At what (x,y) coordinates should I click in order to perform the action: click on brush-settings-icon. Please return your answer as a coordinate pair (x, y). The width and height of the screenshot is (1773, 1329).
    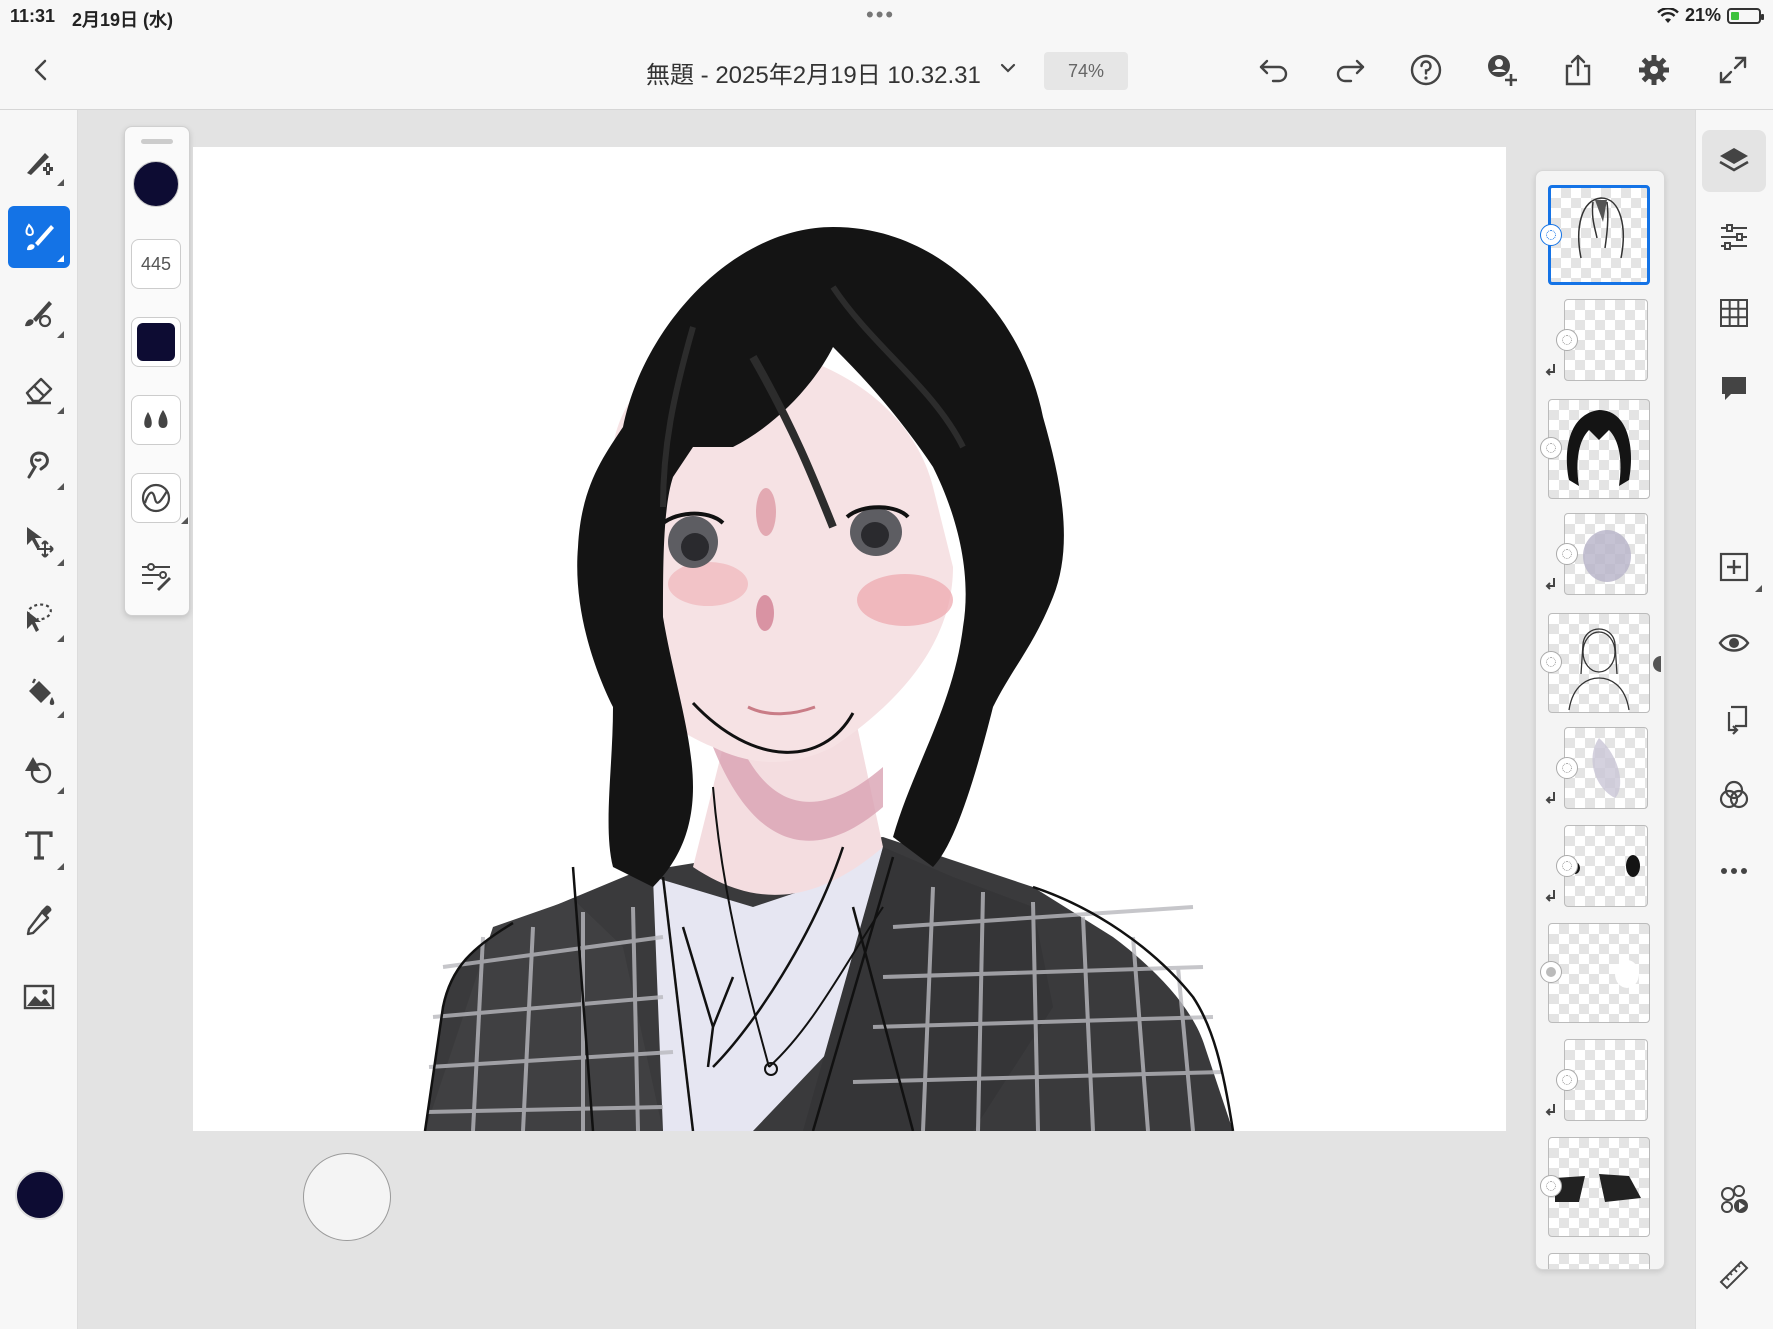
    Looking at the image, I should click on (156, 576).